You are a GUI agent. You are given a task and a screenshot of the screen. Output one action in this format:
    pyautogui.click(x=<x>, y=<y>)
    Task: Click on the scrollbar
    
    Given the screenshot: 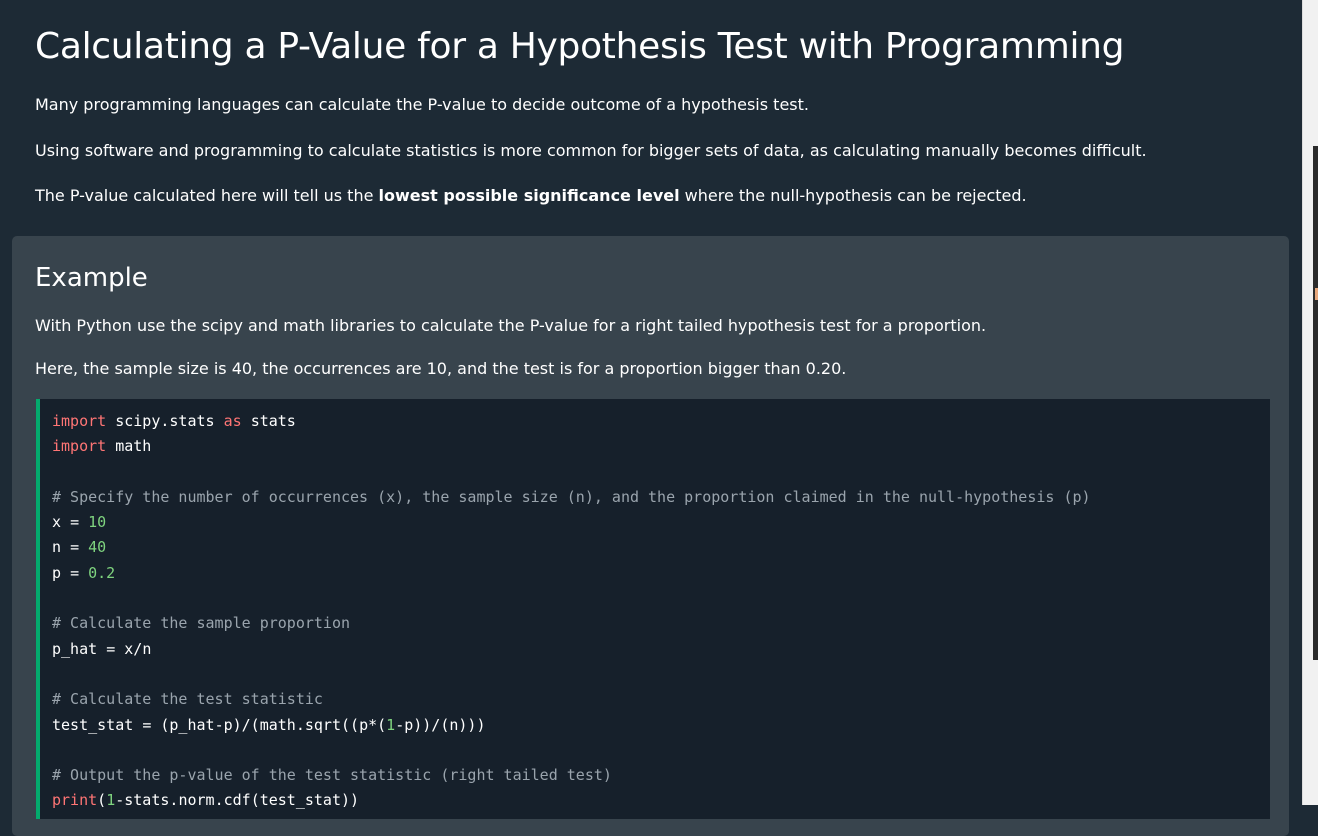 What is the action you would take?
    pyautogui.click(x=1310, y=402)
    